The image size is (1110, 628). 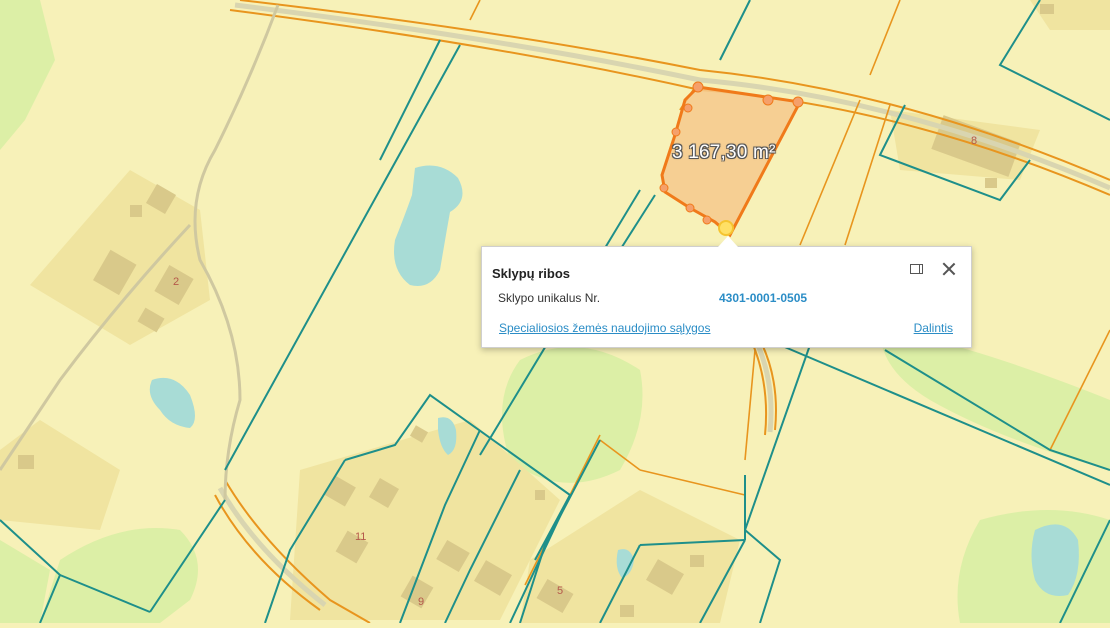 What do you see at coordinates (604, 328) in the screenshot?
I see `special-land-use-link: Specialiosios žemės naudojimo sąlygos` at bounding box center [604, 328].